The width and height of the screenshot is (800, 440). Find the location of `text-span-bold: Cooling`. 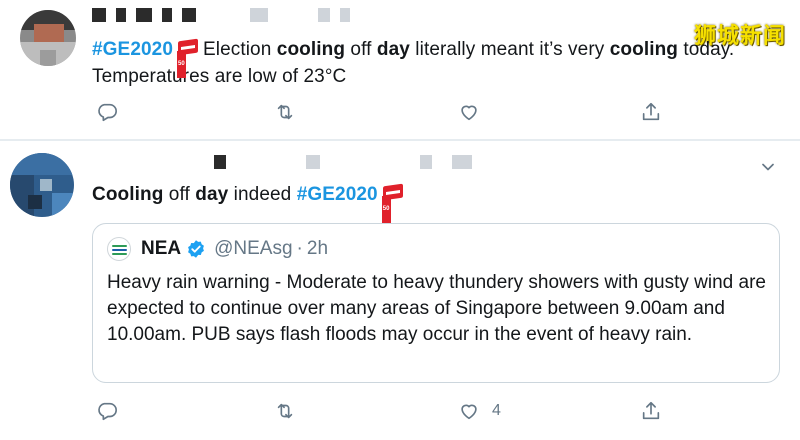

text-span-bold: Cooling is located at coordinates (128, 194).